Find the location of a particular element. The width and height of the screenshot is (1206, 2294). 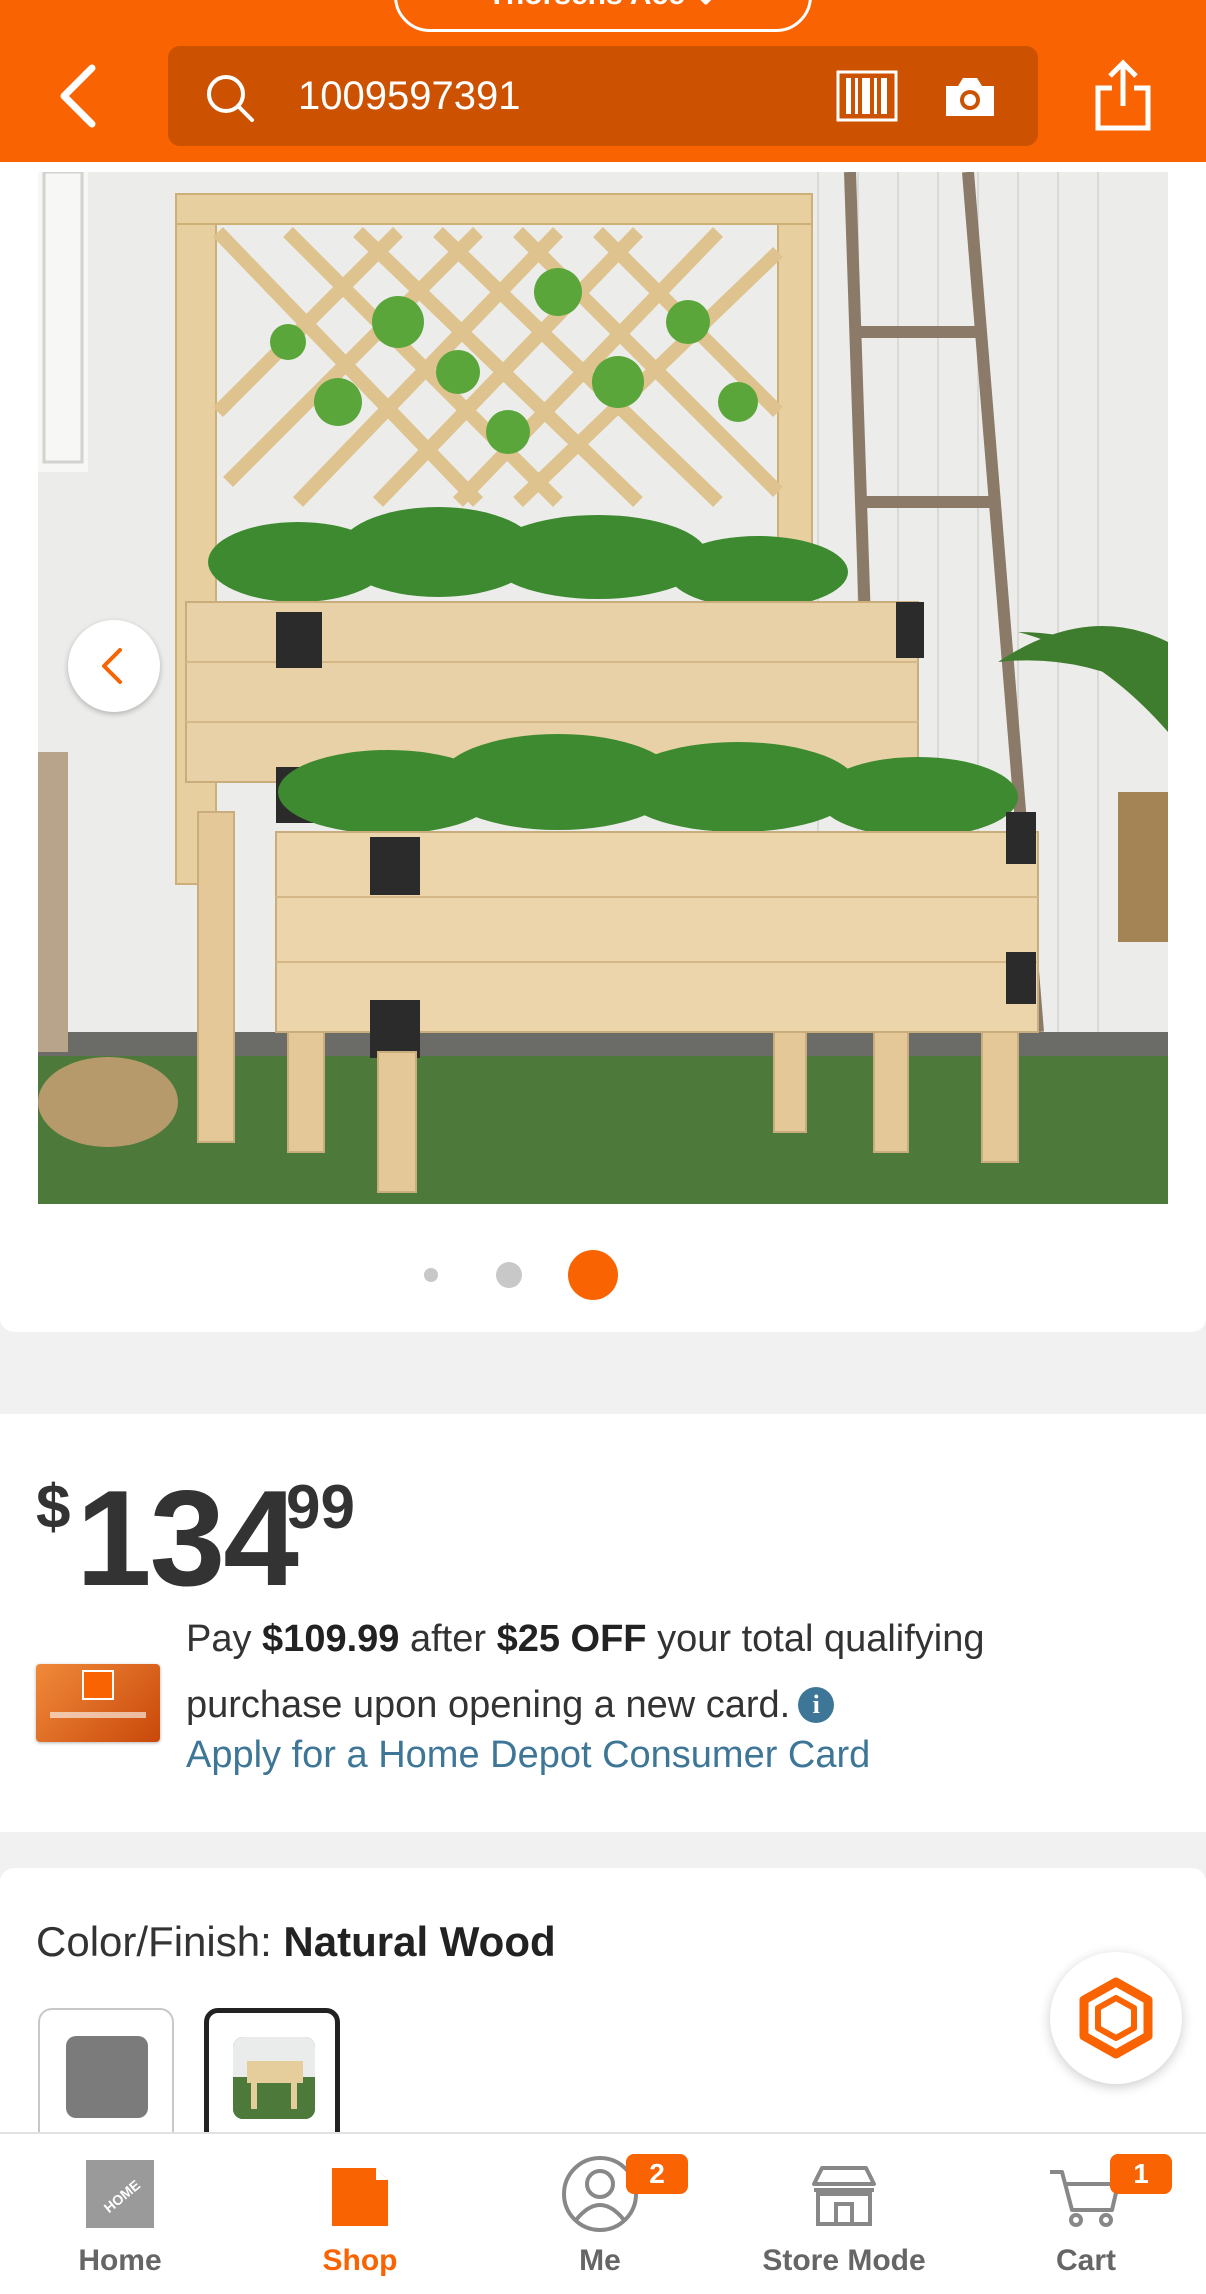

nav-home: HOME Home is located at coordinates (120, 2214).